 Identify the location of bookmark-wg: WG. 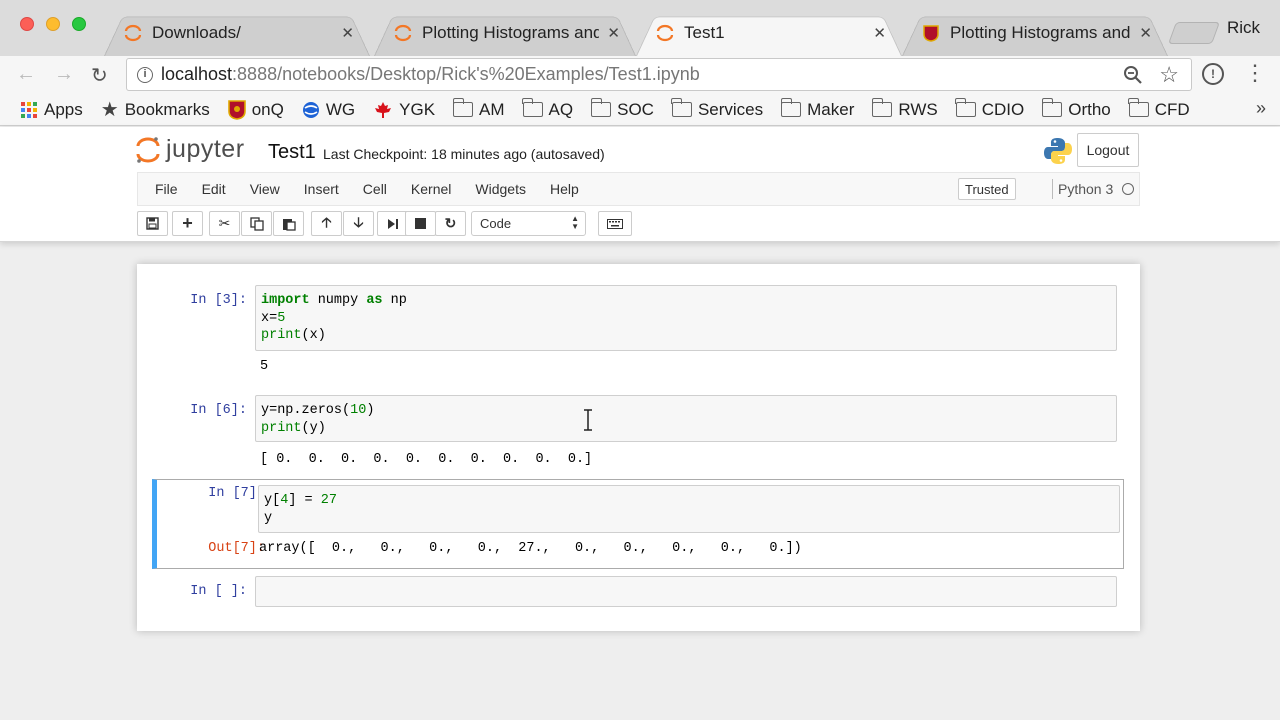
(328, 110).